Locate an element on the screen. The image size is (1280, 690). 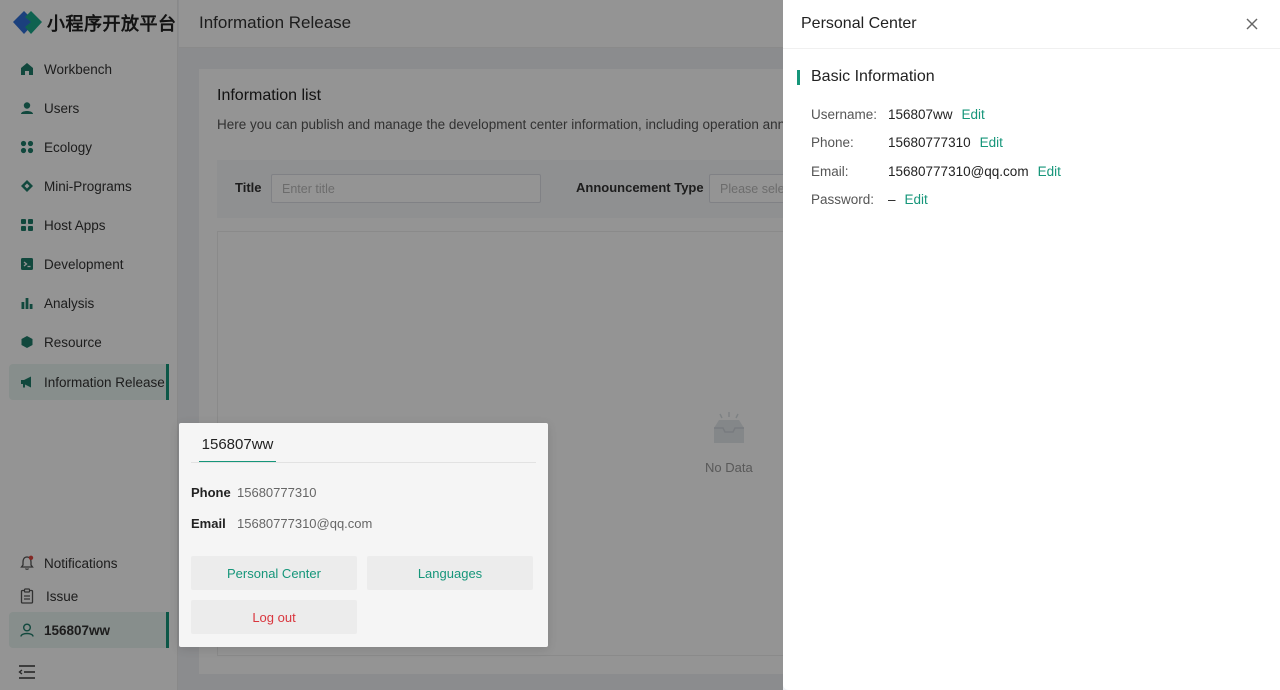
edit-email-link: Edit is located at coordinates (1049, 171).